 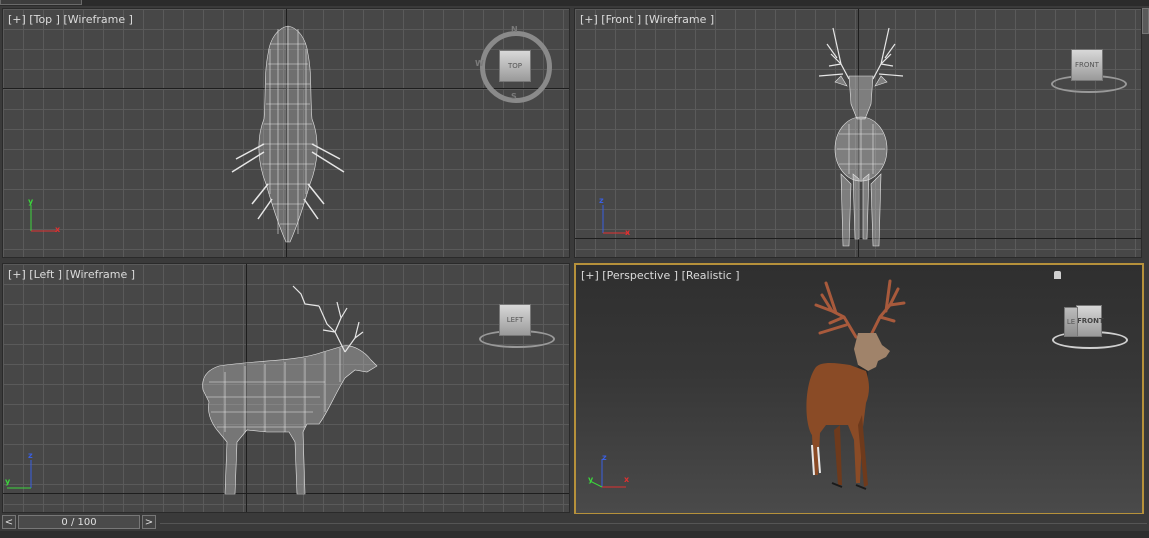 What do you see at coordinates (8, 481) in the screenshot?
I see `axis-label-y-left: y` at bounding box center [8, 481].